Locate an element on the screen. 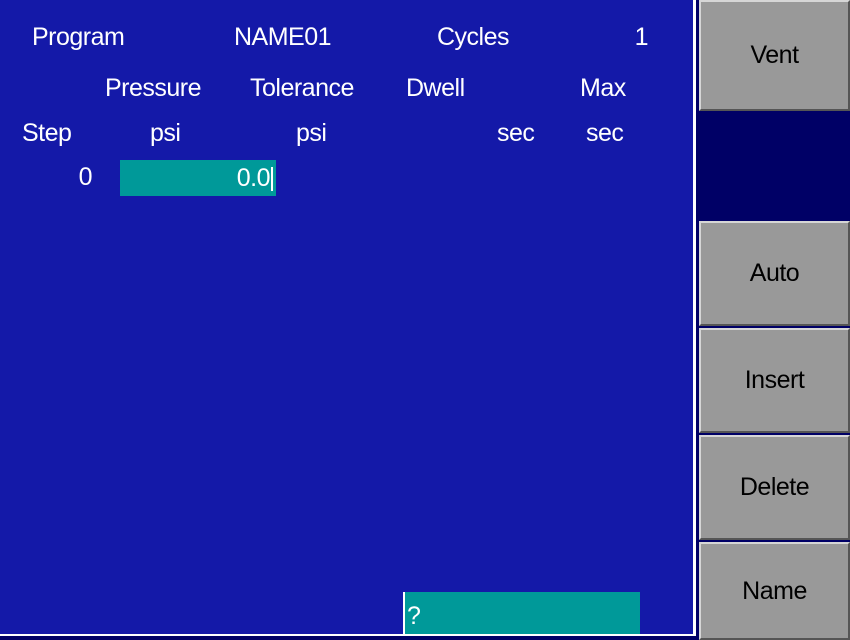 Image resolution: width=850 pixels, height=640 pixels. auto-button: Auto is located at coordinates (774, 273).